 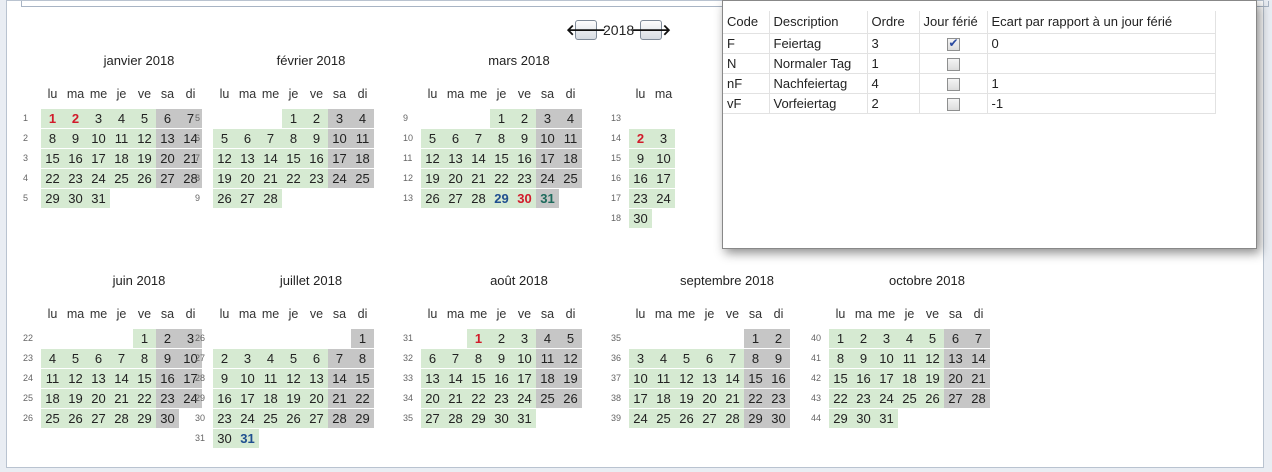 What do you see at coordinates (586, 30) in the screenshot?
I see `prev-year-button: 🡐` at bounding box center [586, 30].